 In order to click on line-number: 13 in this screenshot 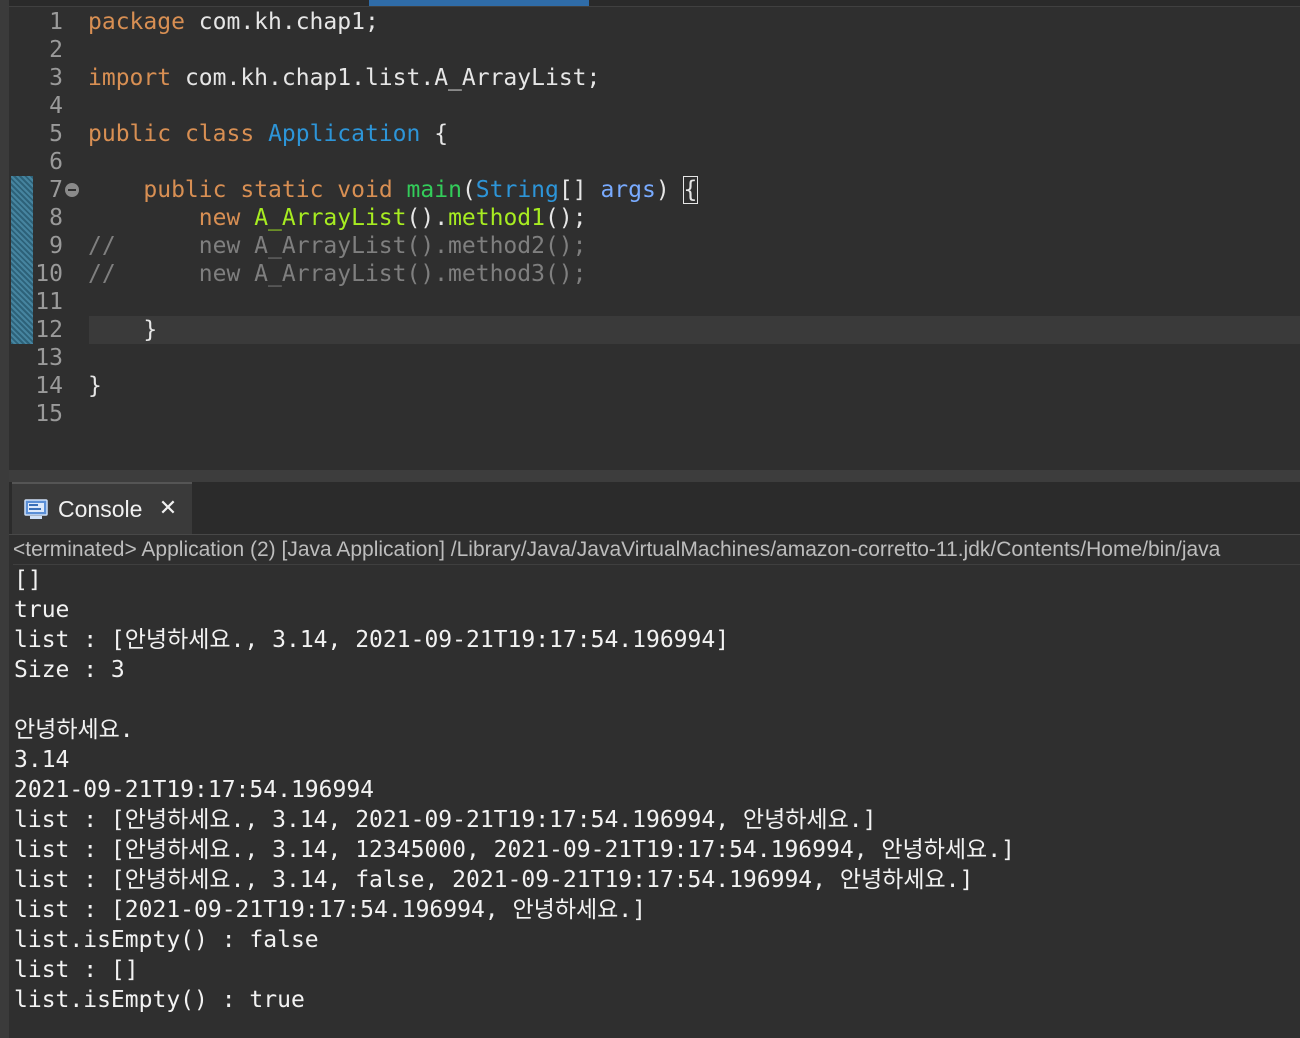, I will do `click(49, 358)`.